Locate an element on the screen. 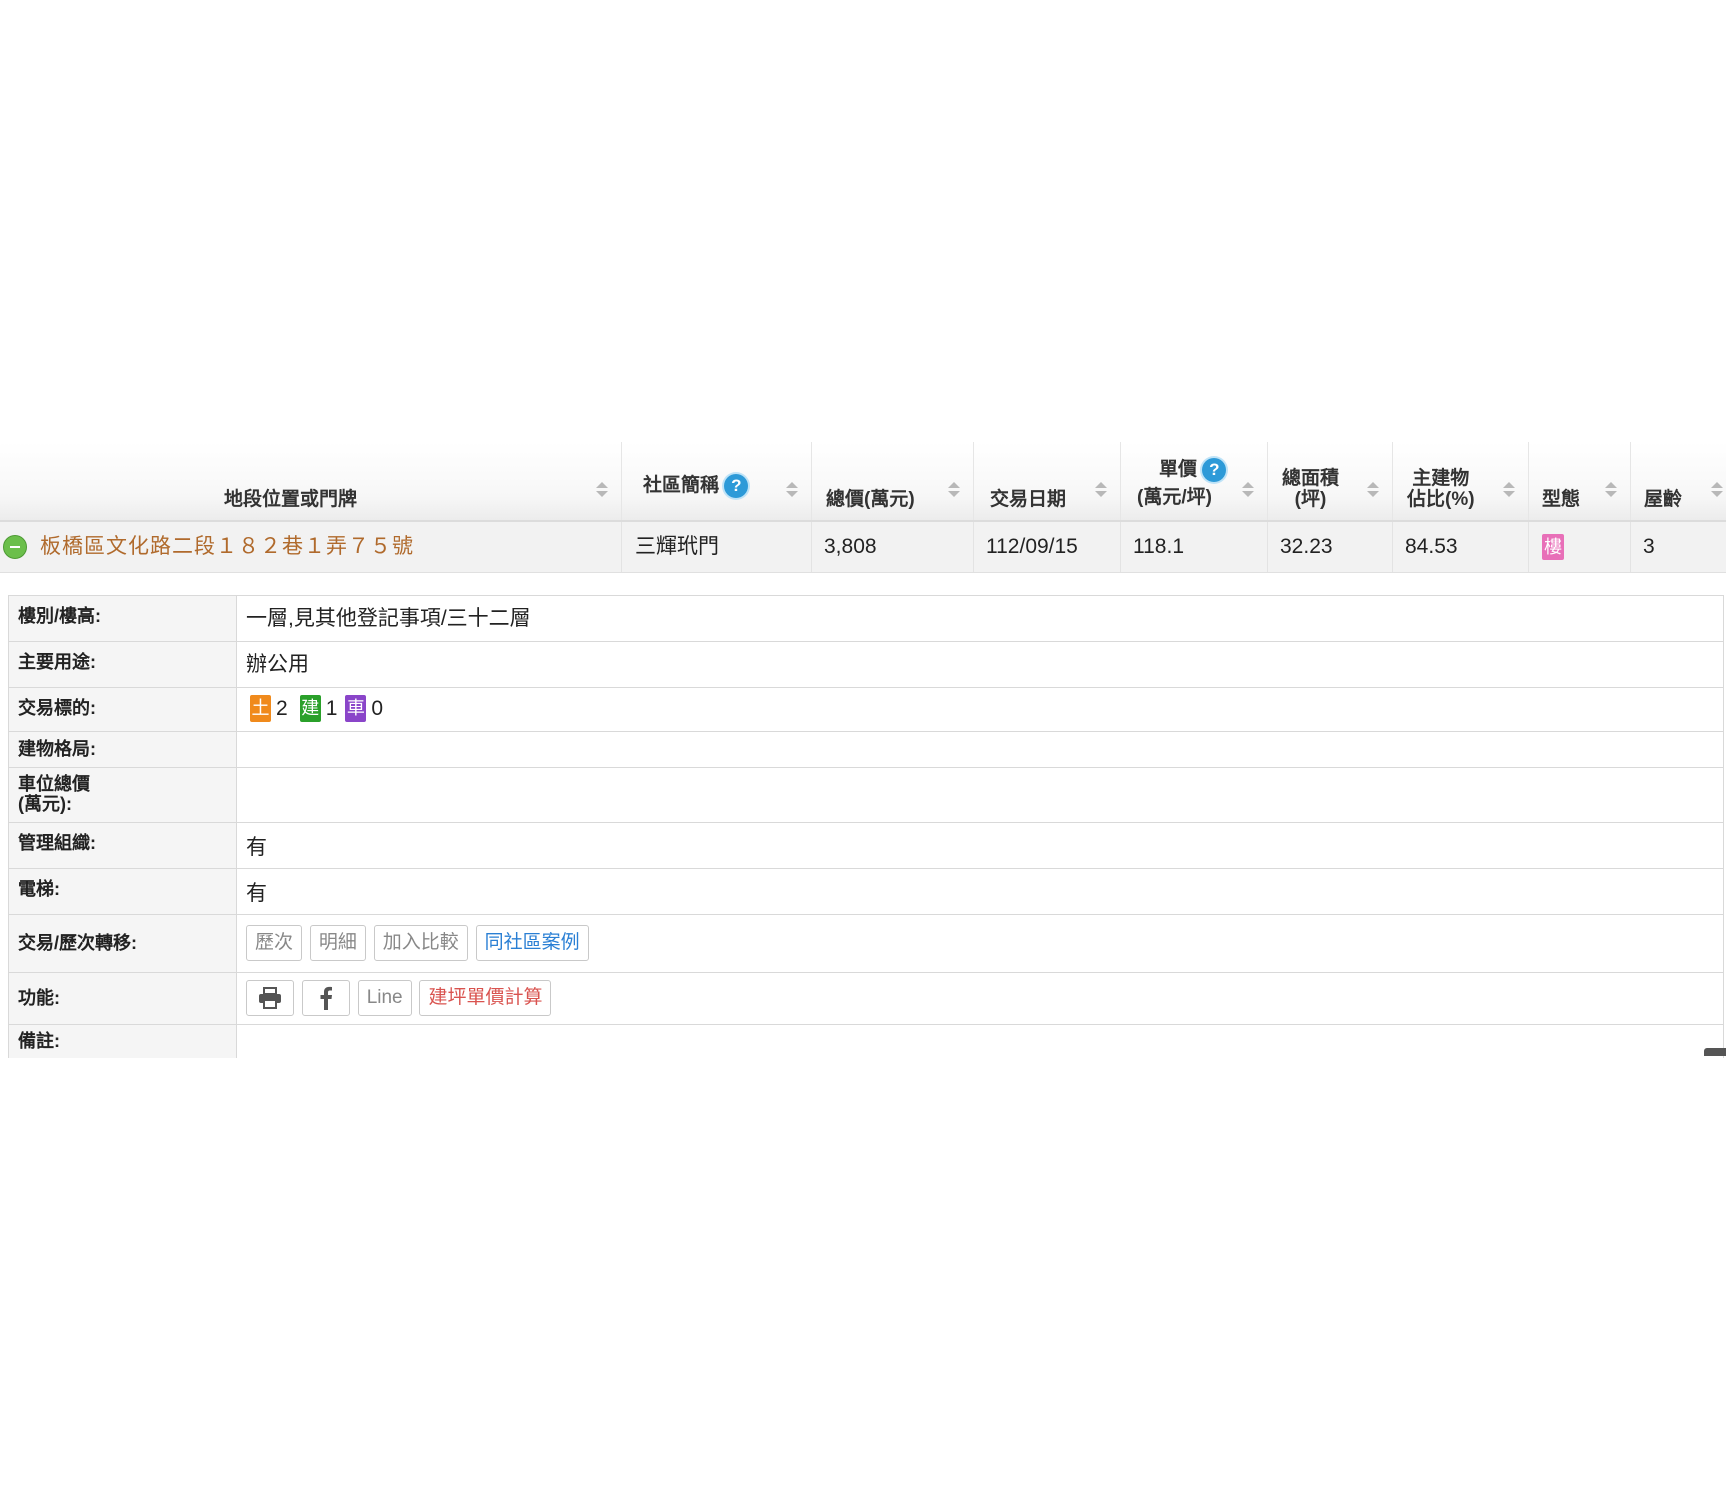  detail-label: 電梯: is located at coordinates (123, 891).